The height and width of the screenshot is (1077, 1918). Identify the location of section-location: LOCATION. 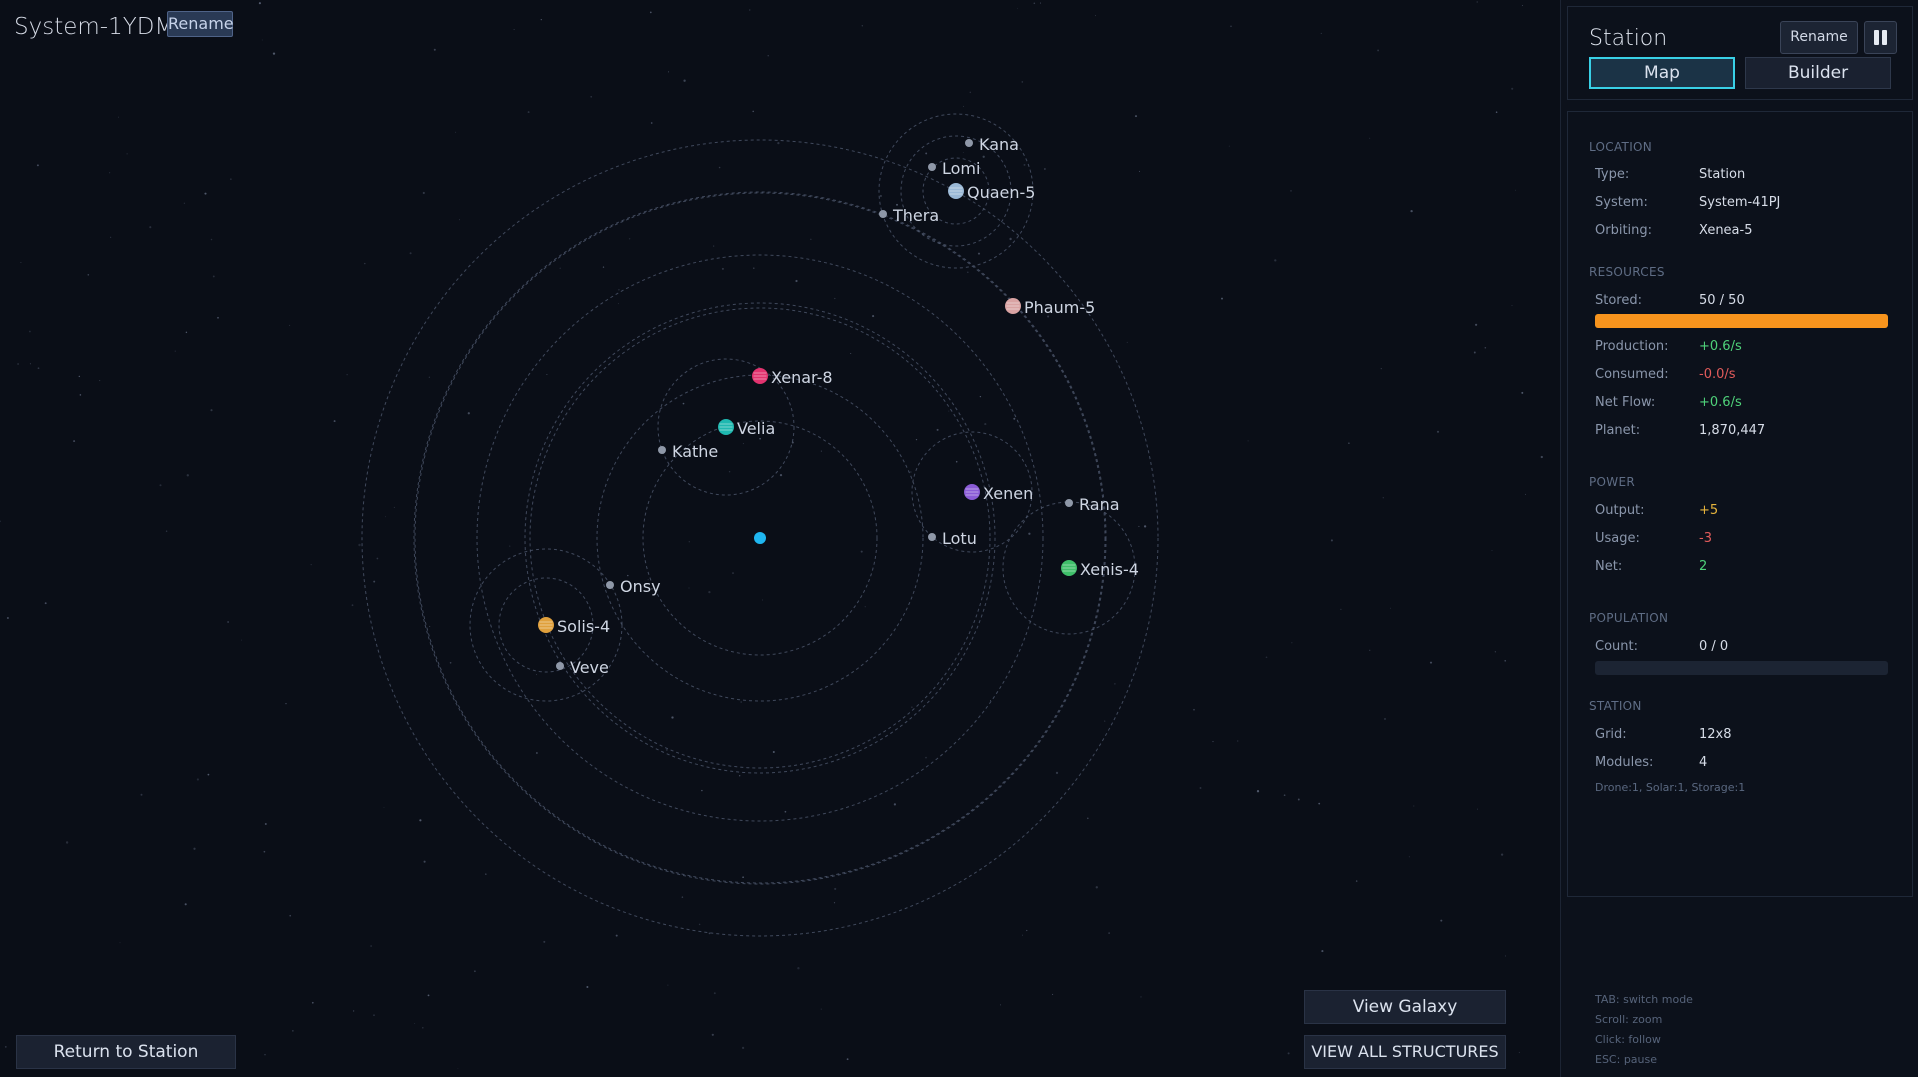
(1621, 147).